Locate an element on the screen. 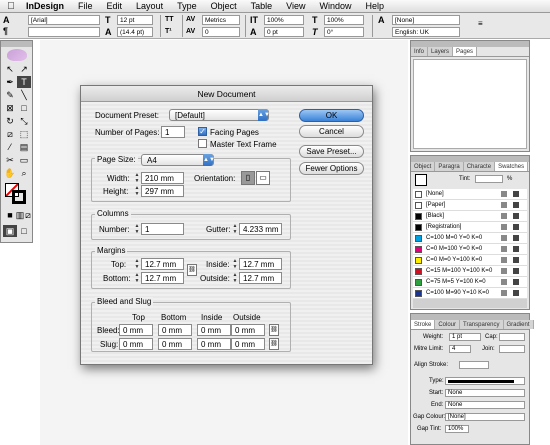 The image size is (550, 445). vertical-scale-field: 100% is located at coordinates (284, 20).